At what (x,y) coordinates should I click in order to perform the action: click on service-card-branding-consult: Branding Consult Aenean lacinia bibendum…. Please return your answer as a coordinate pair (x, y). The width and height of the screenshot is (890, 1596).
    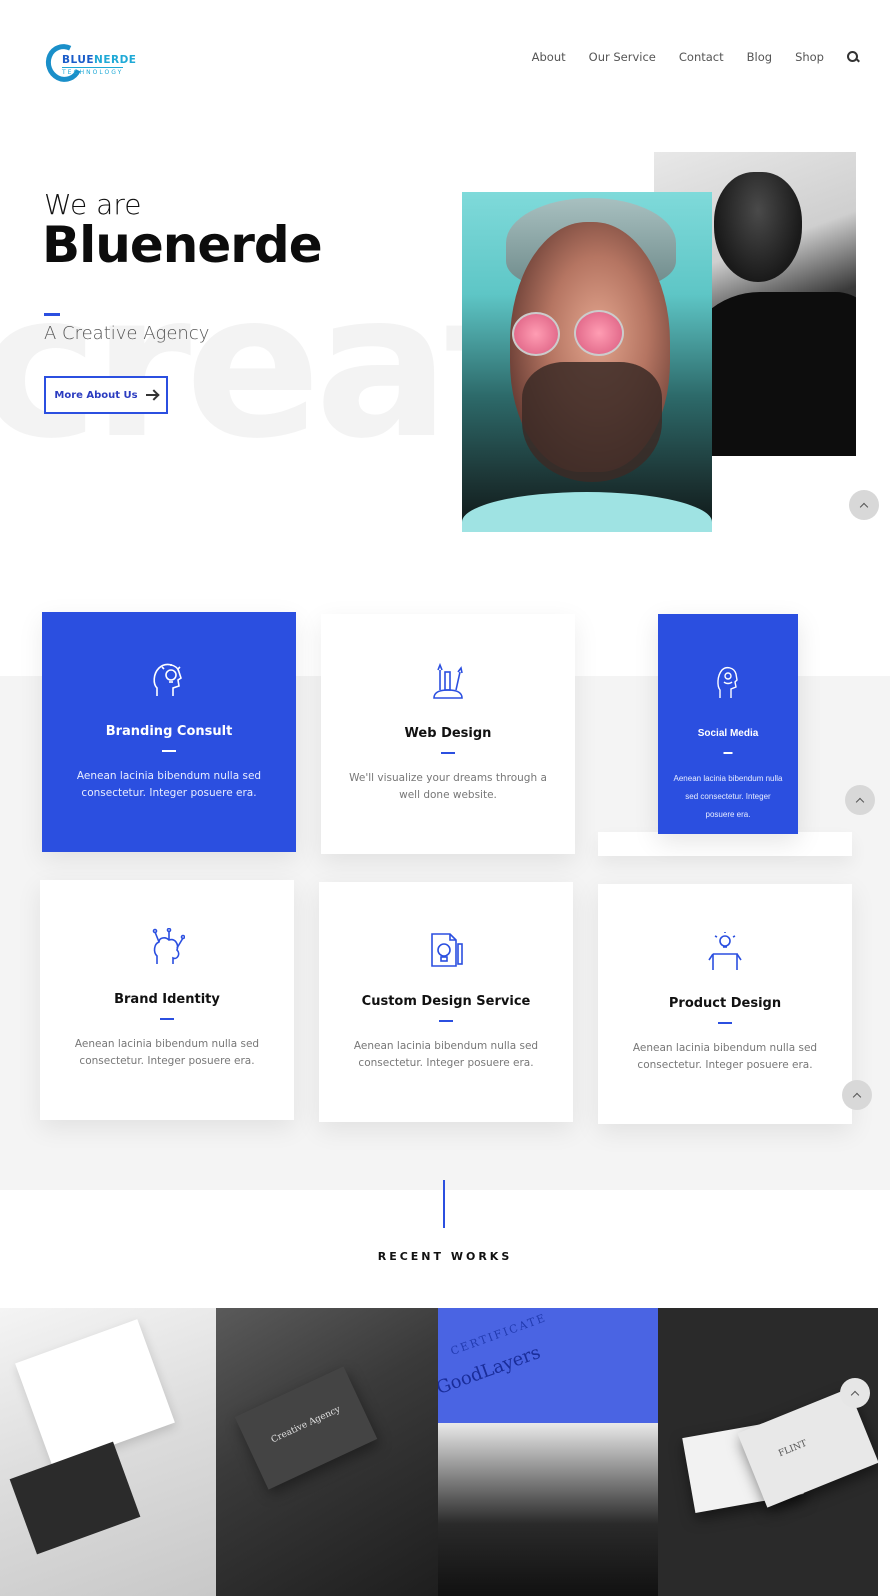
    Looking at the image, I should click on (169, 732).